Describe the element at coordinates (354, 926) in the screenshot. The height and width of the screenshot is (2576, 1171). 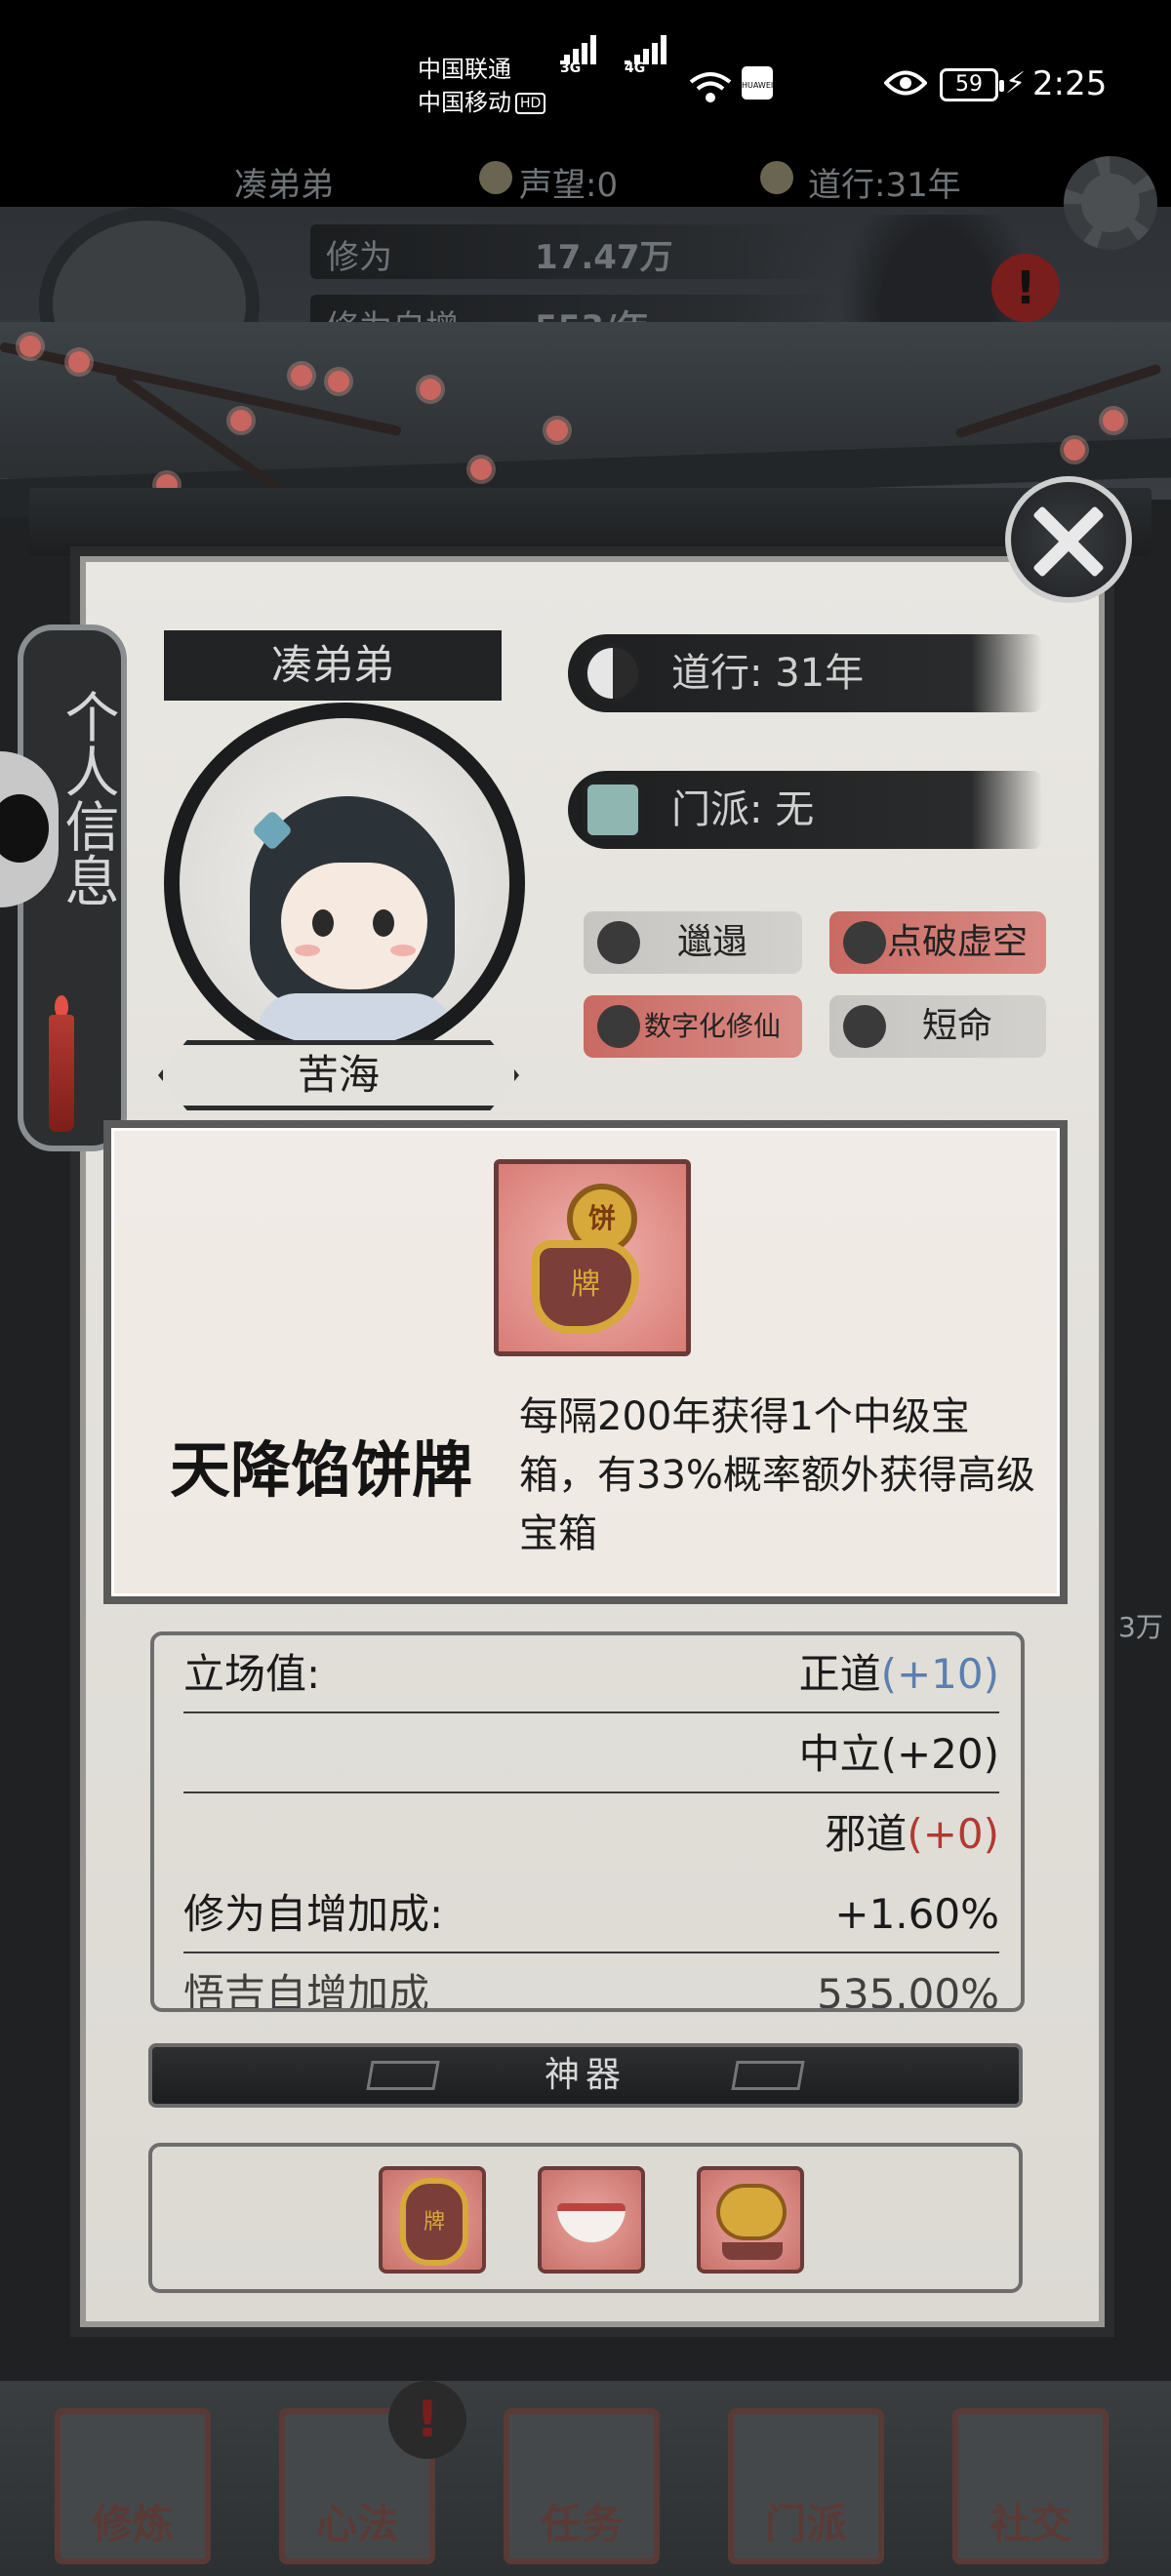
I see `avatar-face` at that location.